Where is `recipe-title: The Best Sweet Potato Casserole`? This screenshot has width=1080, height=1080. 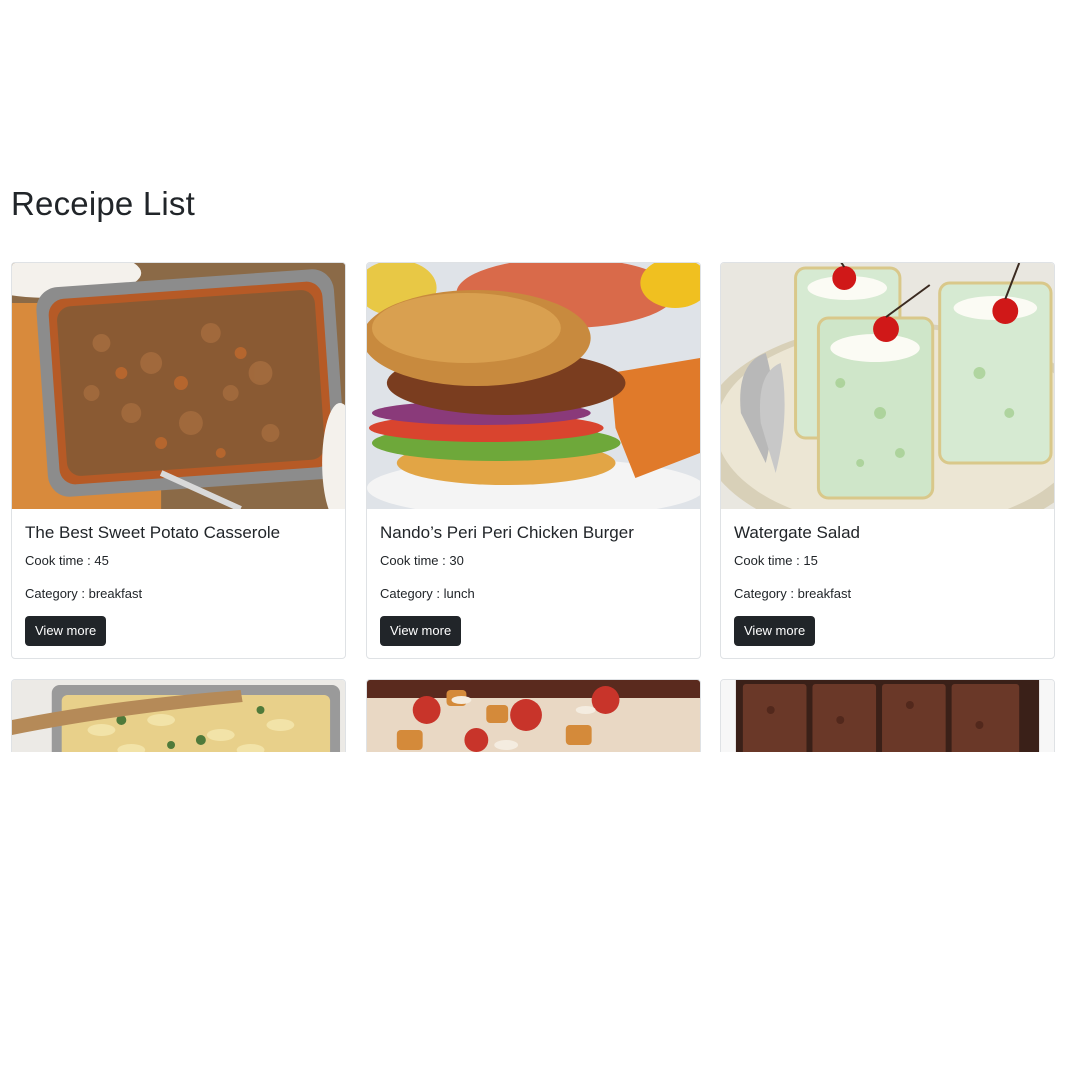 recipe-title: The Best Sweet Potato Casserole is located at coordinates (153, 532).